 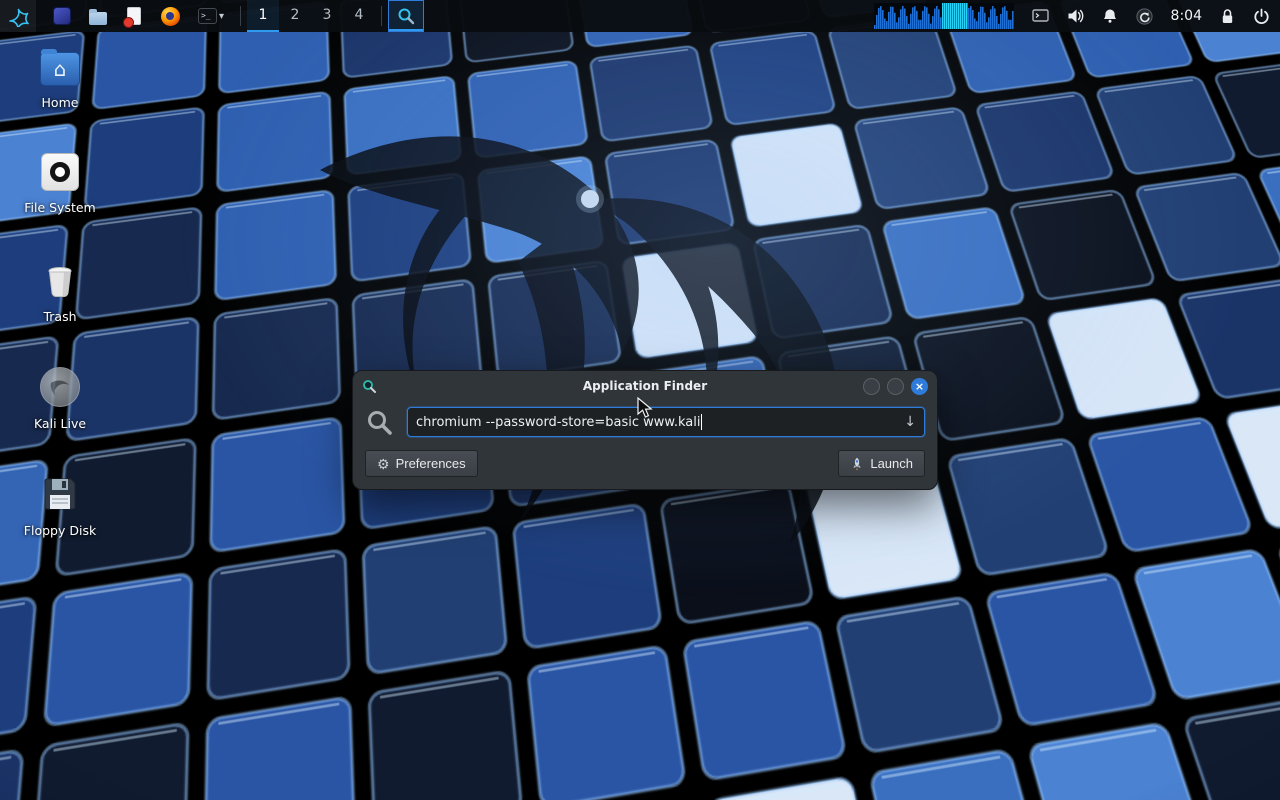 What do you see at coordinates (128, 22) in the screenshot?
I see `document-red-badge` at bounding box center [128, 22].